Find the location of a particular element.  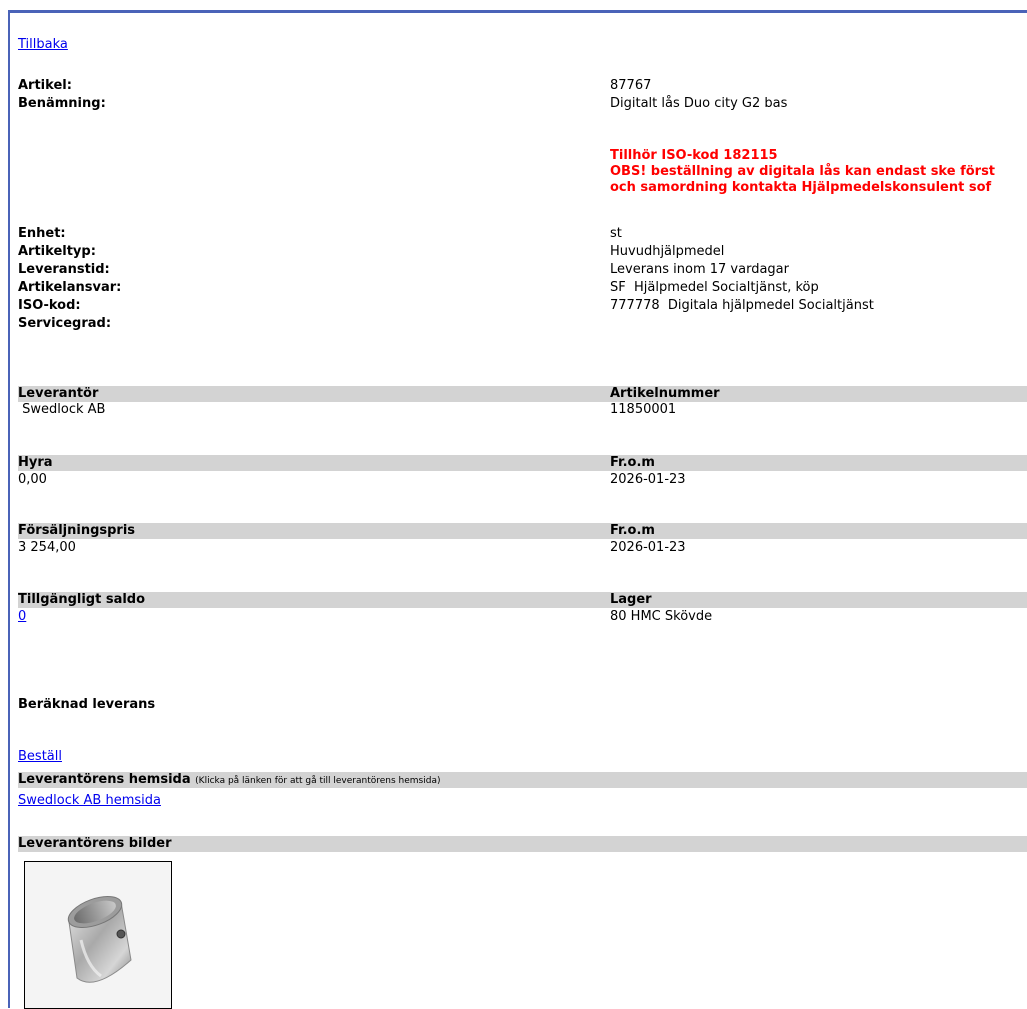

sales-price-header: Försäljningspris is located at coordinates (77, 530).